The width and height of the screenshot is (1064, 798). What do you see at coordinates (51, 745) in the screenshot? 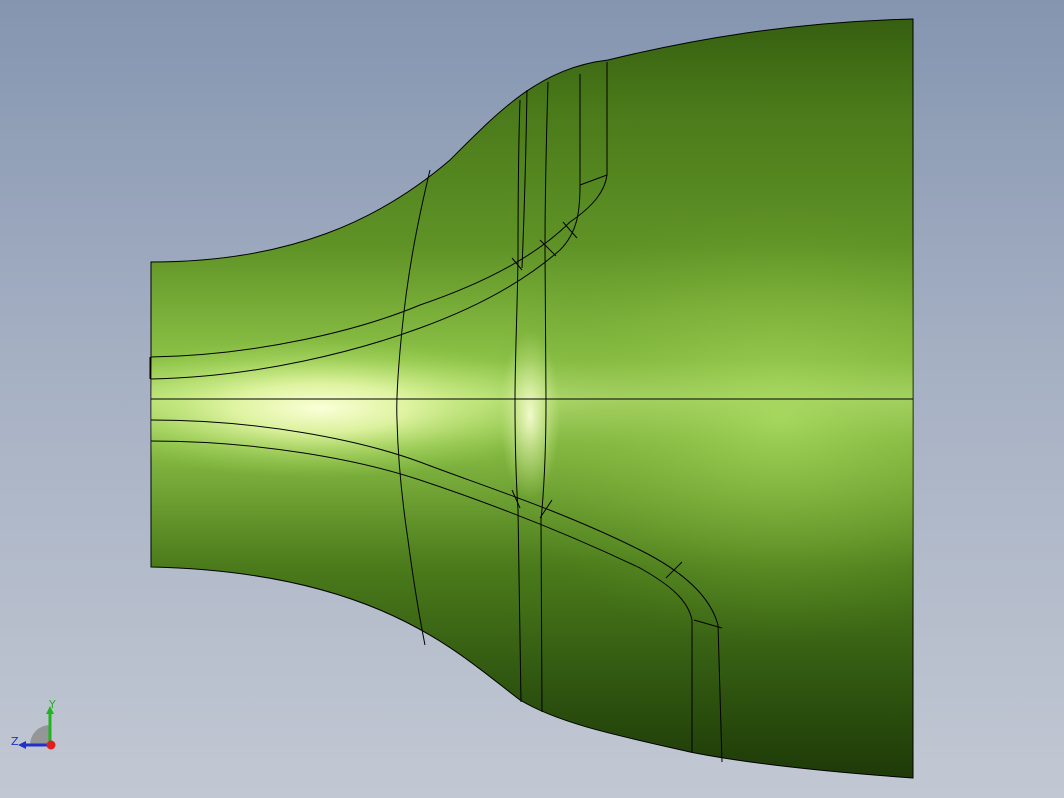
I see `triad-origin` at bounding box center [51, 745].